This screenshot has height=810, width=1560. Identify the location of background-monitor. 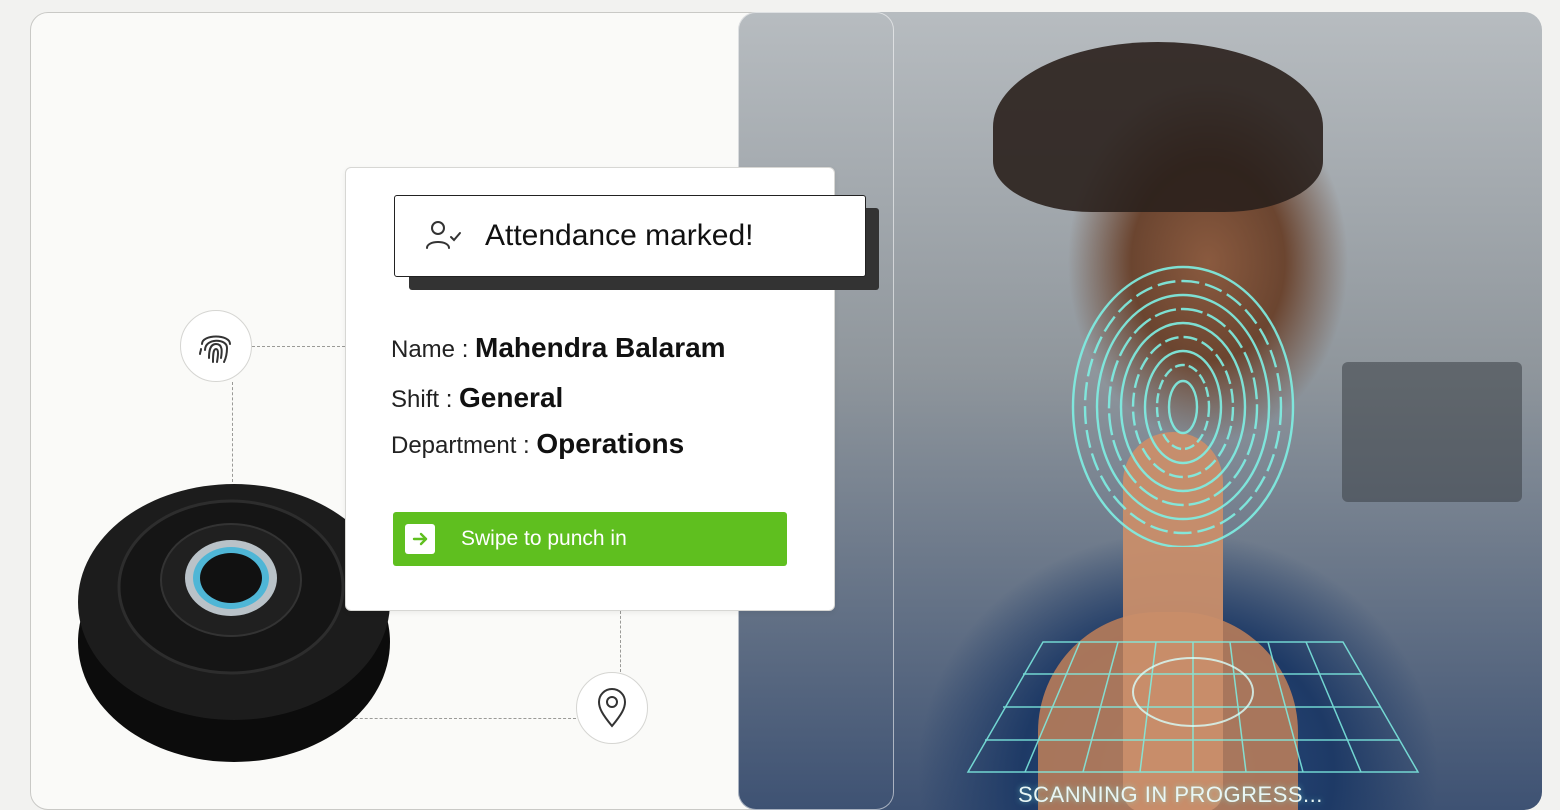
(1432, 432).